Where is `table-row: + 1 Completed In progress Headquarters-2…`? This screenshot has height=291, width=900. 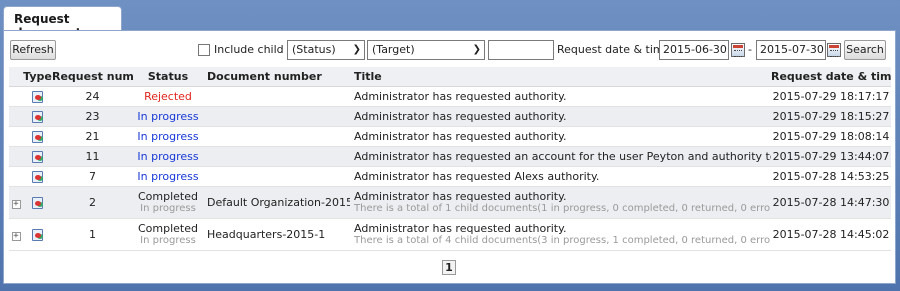 table-row: + 1 Completed In progress Headquarters-2… is located at coordinates (450, 234).